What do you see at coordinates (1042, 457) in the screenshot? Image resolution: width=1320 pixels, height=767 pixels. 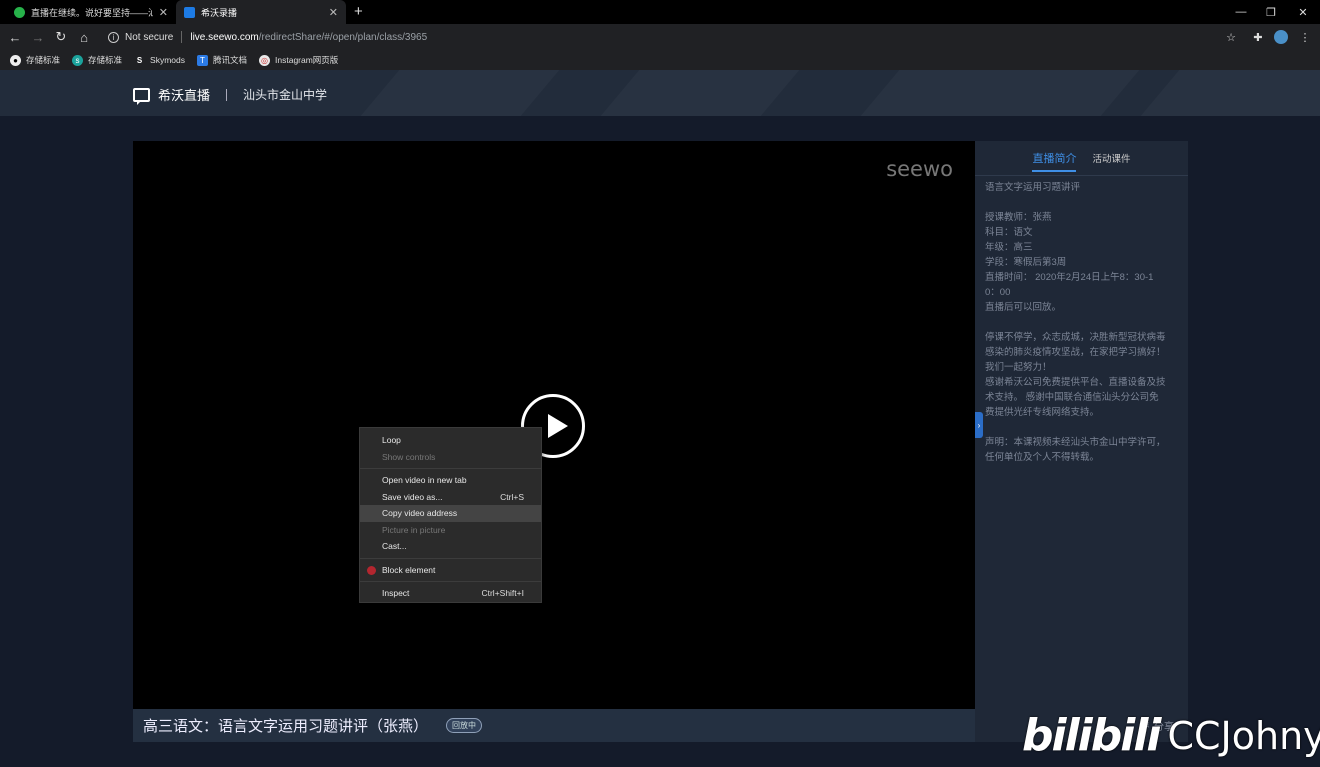 I see `panel-line: 任何单位及个人不得转载。` at bounding box center [1042, 457].